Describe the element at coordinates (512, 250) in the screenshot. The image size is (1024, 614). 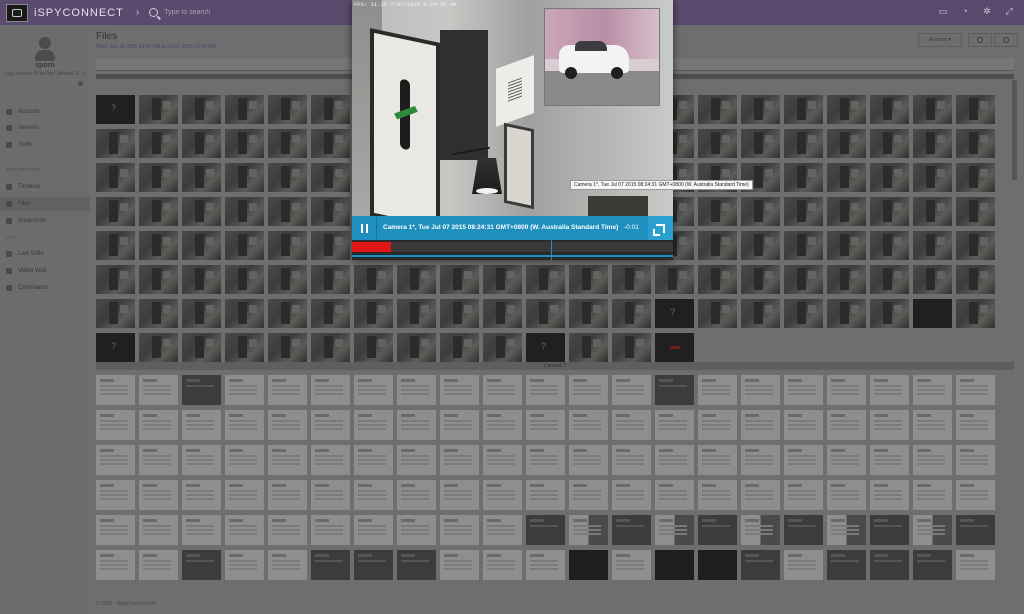
I see `progress-area` at that location.